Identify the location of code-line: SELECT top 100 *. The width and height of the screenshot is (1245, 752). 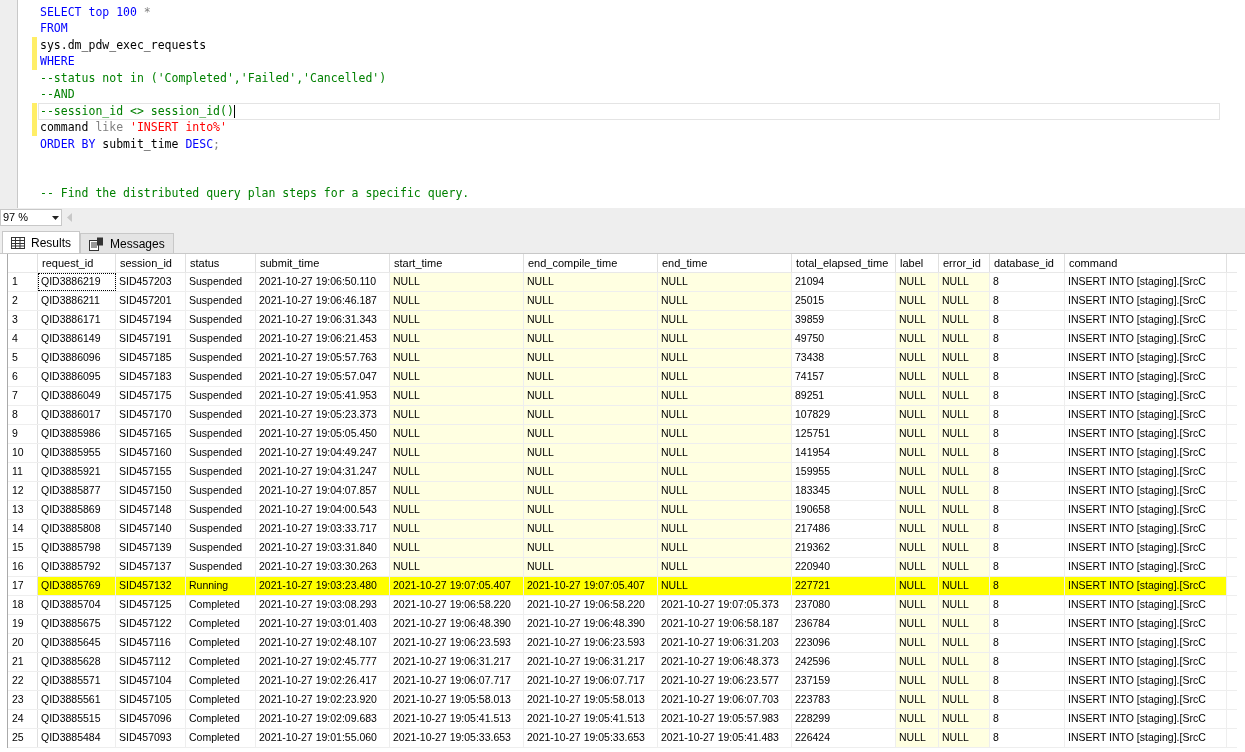
(95, 12).